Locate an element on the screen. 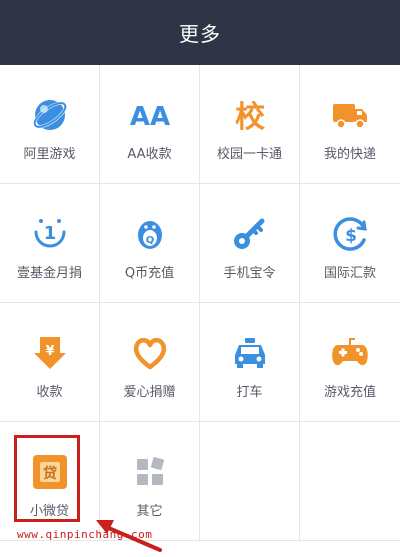 The image size is (400, 557). grid-item-campus-card: 校 校园一卡通 is located at coordinates (250, 124).